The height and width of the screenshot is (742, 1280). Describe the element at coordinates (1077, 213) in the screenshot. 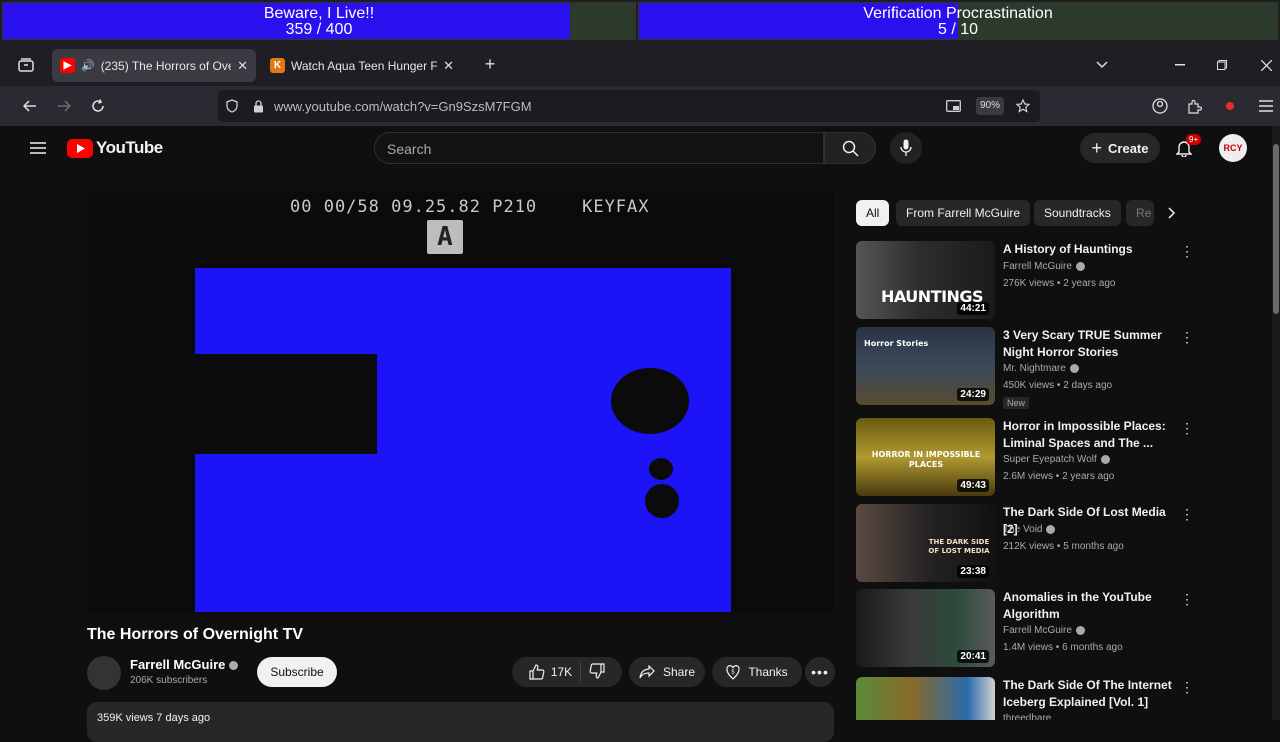

I see `chip-soundtracks: Soundtracks` at that location.